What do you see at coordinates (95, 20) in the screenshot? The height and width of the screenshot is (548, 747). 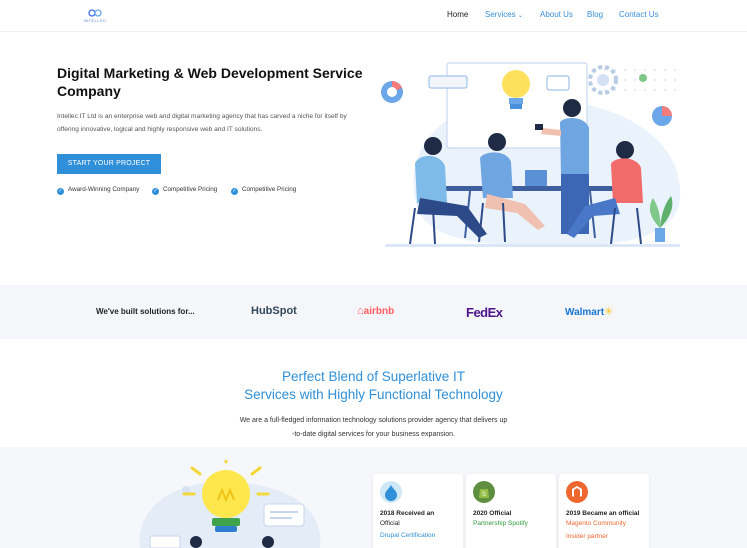 I see `logo-text: INTELLEC` at bounding box center [95, 20].